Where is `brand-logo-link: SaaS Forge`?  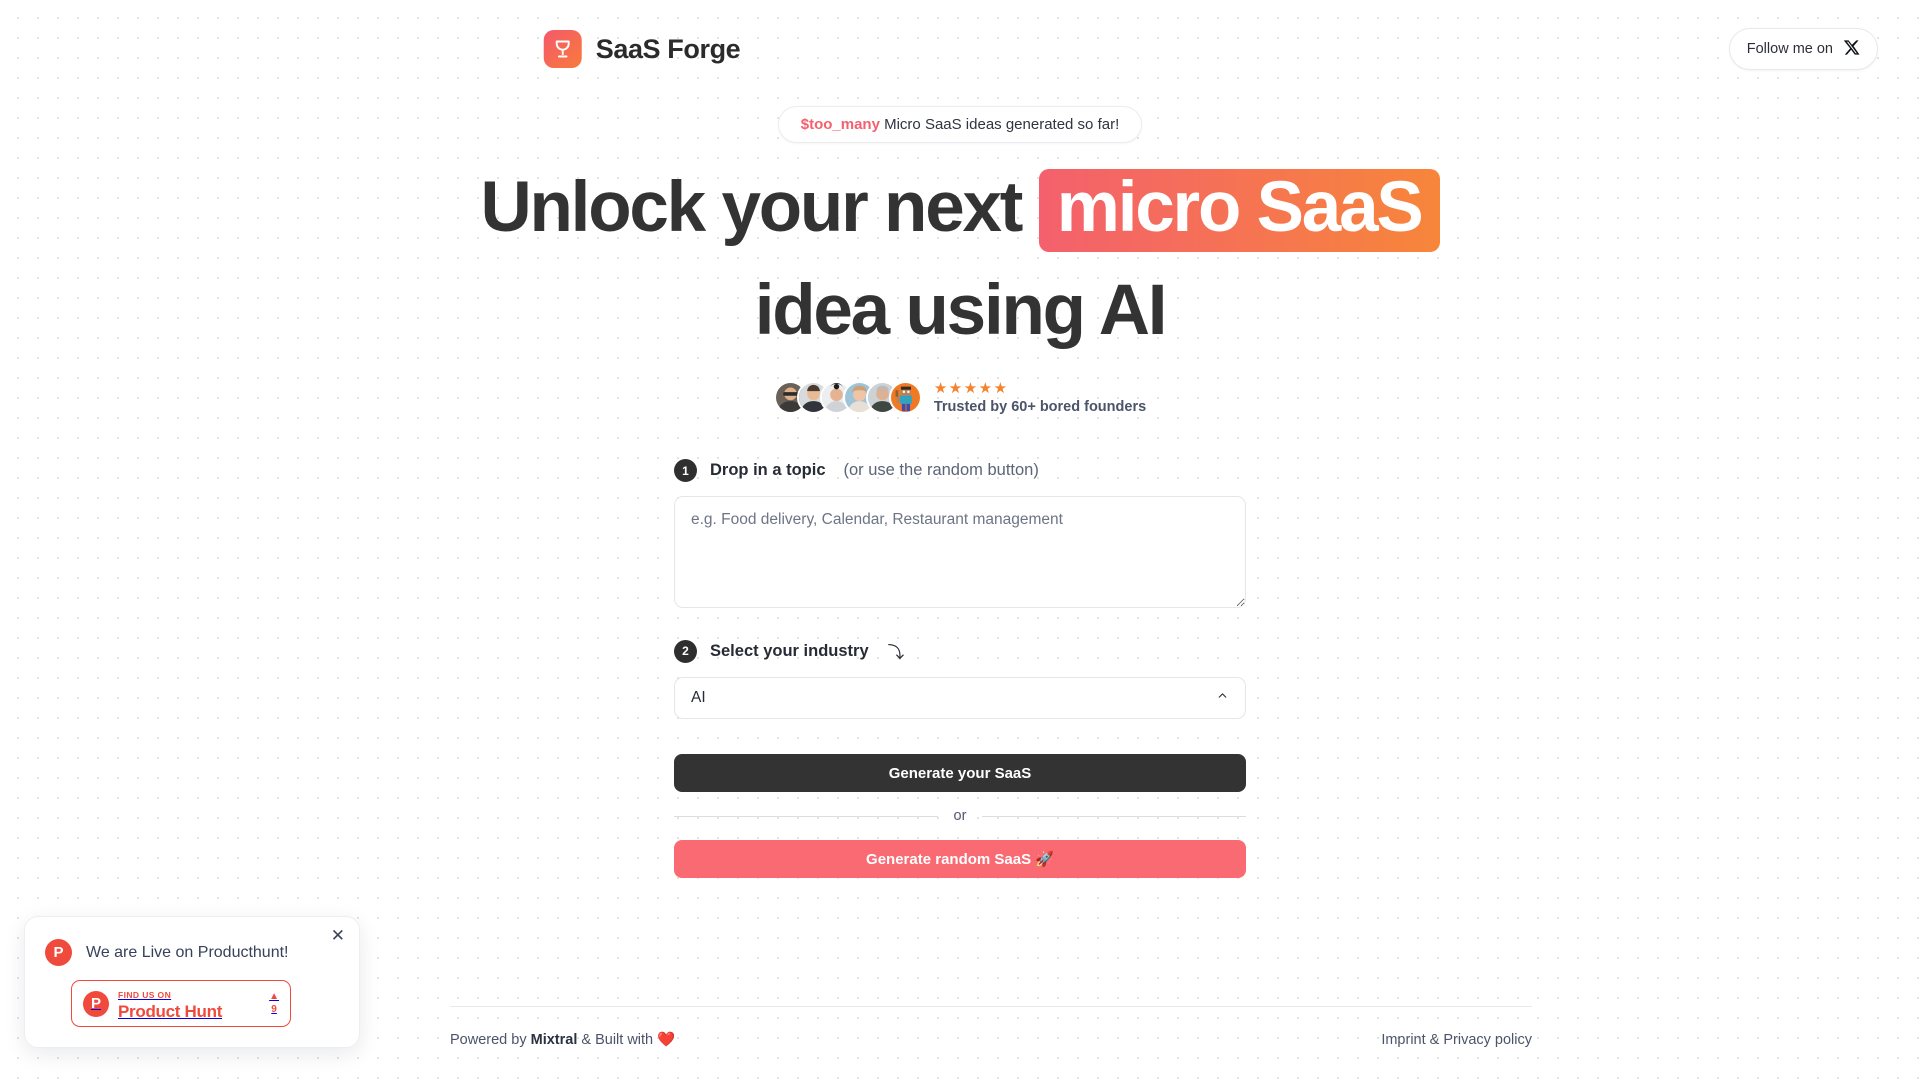
brand-logo-link: SaaS Forge is located at coordinates (642, 49).